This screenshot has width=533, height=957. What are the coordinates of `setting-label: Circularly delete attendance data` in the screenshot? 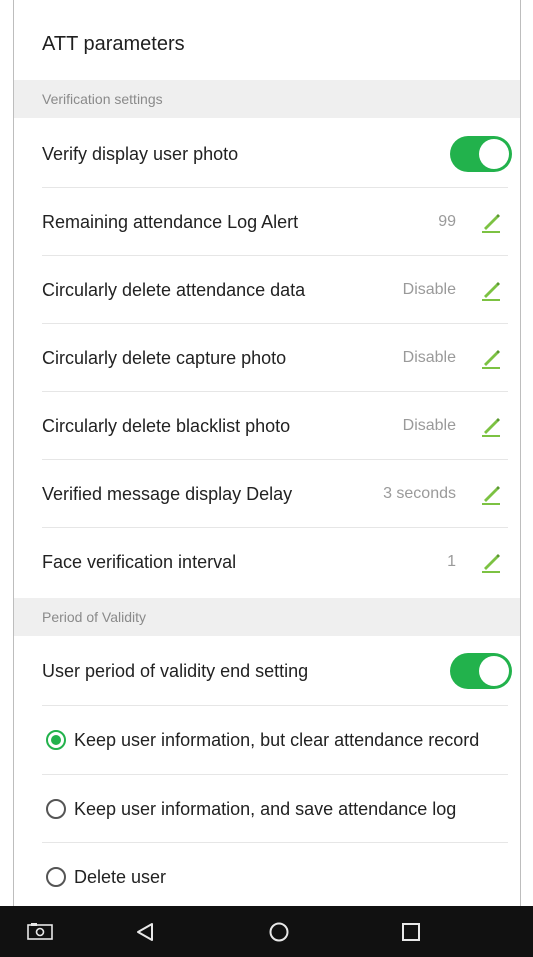 It's located at (174, 289).